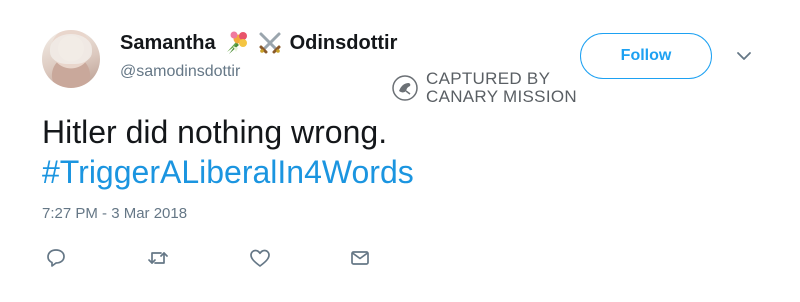 This screenshot has height=302, width=800. What do you see at coordinates (260, 258) in the screenshot?
I see `like-icon` at bounding box center [260, 258].